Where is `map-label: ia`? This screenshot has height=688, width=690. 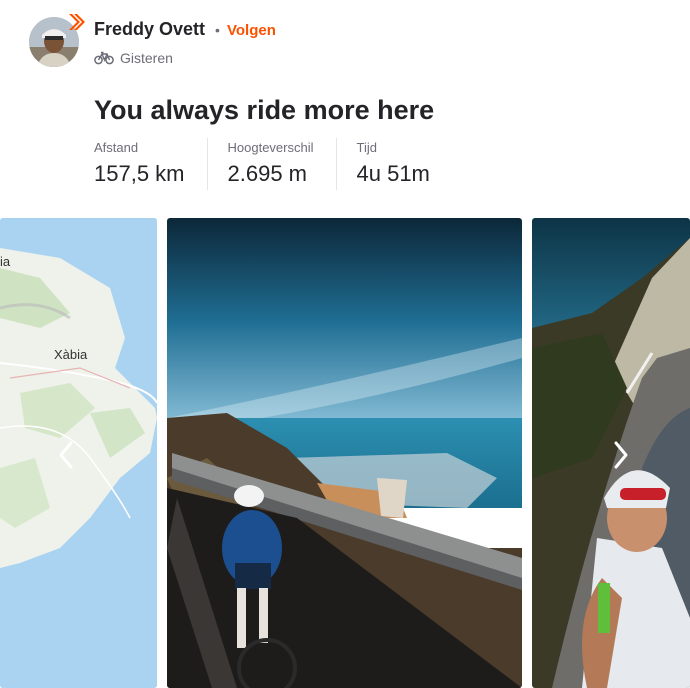
map-label: ia is located at coordinates (5, 261).